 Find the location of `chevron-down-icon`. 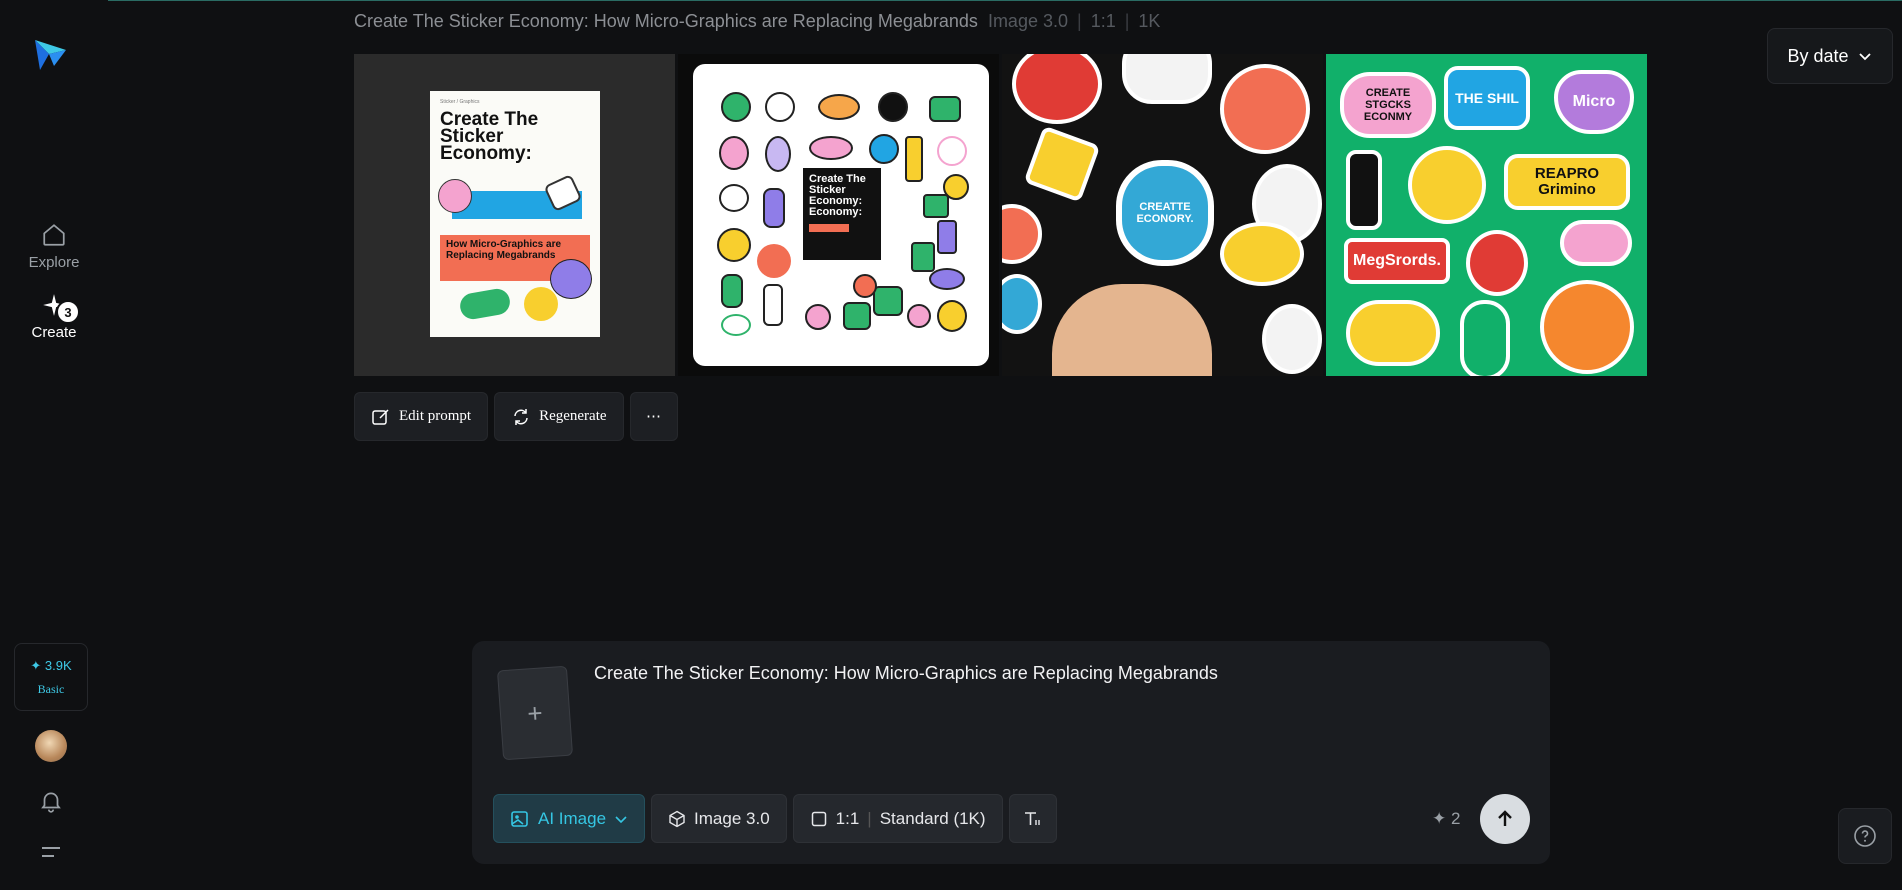

chevron-down-icon is located at coordinates (621, 819).